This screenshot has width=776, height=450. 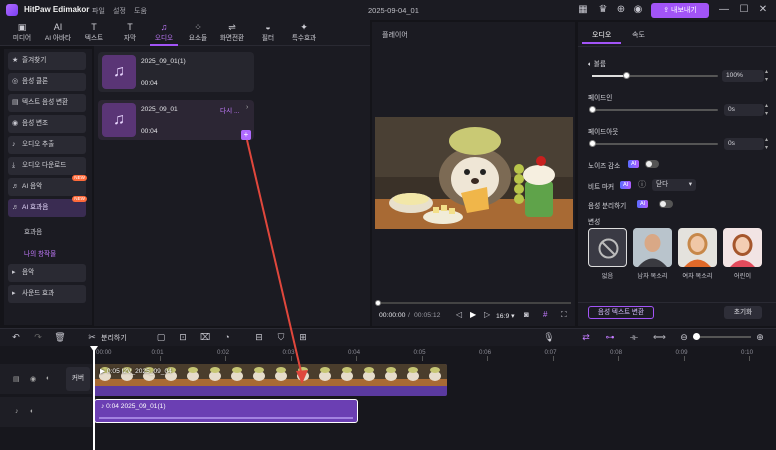 What do you see at coordinates (198, 34) in the screenshot?
I see `tab-elements: ⁘ 요소들` at bounding box center [198, 34].